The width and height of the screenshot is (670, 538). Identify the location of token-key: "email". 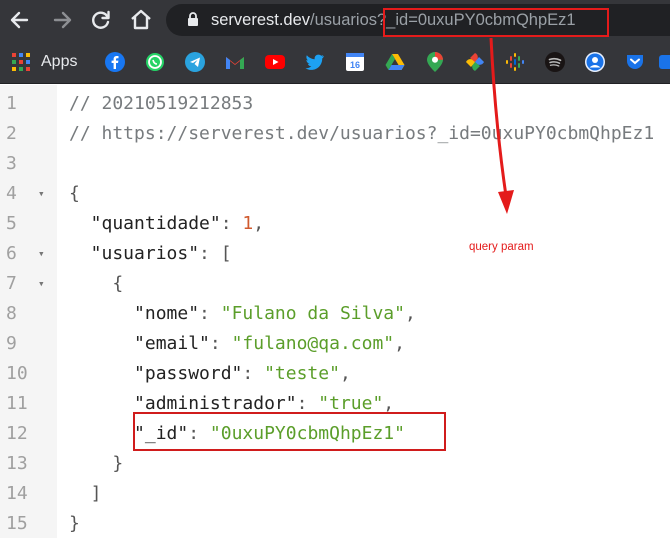
(139, 343).